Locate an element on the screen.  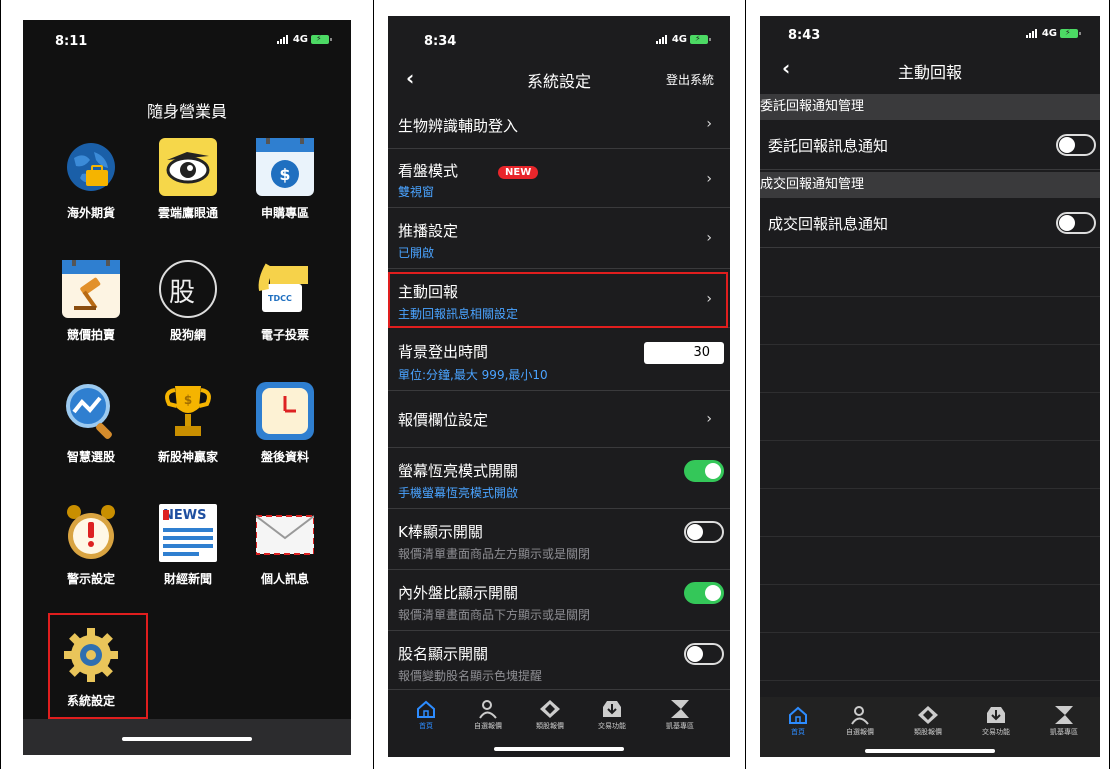
row-title: 成交回報訊息通知 is located at coordinates (828, 224).